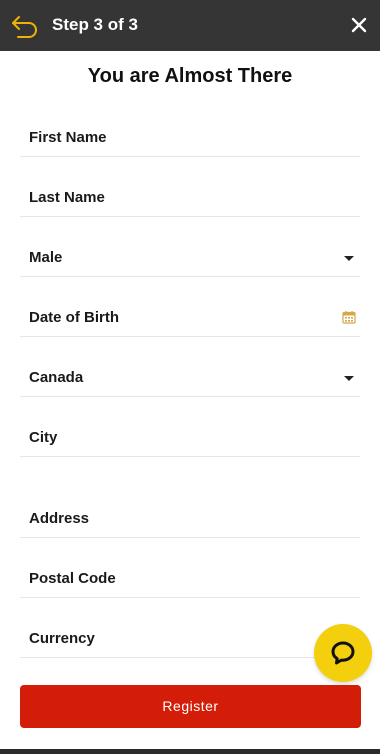  Describe the element at coordinates (190, 438) in the screenshot. I see `city-field: City` at that location.